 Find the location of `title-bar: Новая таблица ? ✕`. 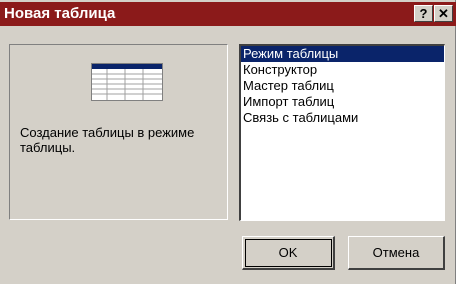

title-bar: Новая таблица ? ✕ is located at coordinates (228, 14).